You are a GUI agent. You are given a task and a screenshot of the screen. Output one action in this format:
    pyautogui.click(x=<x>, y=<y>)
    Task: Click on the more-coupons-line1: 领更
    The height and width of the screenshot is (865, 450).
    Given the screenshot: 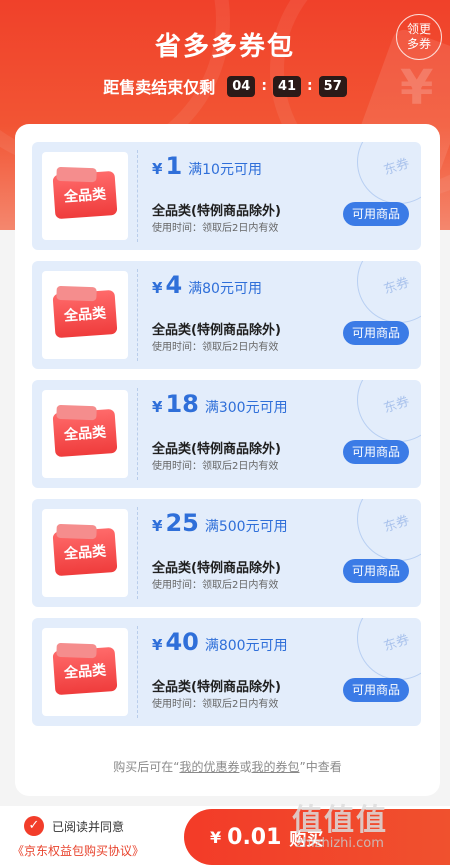 What is the action you would take?
    pyautogui.click(x=418, y=29)
    